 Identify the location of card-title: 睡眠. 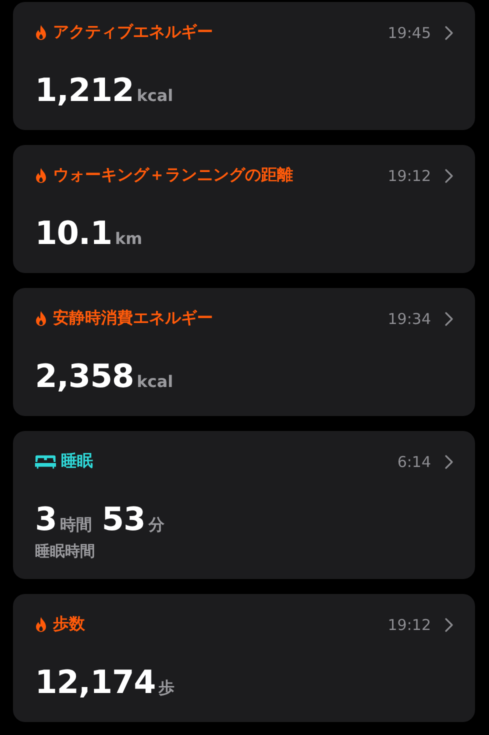
(77, 461).